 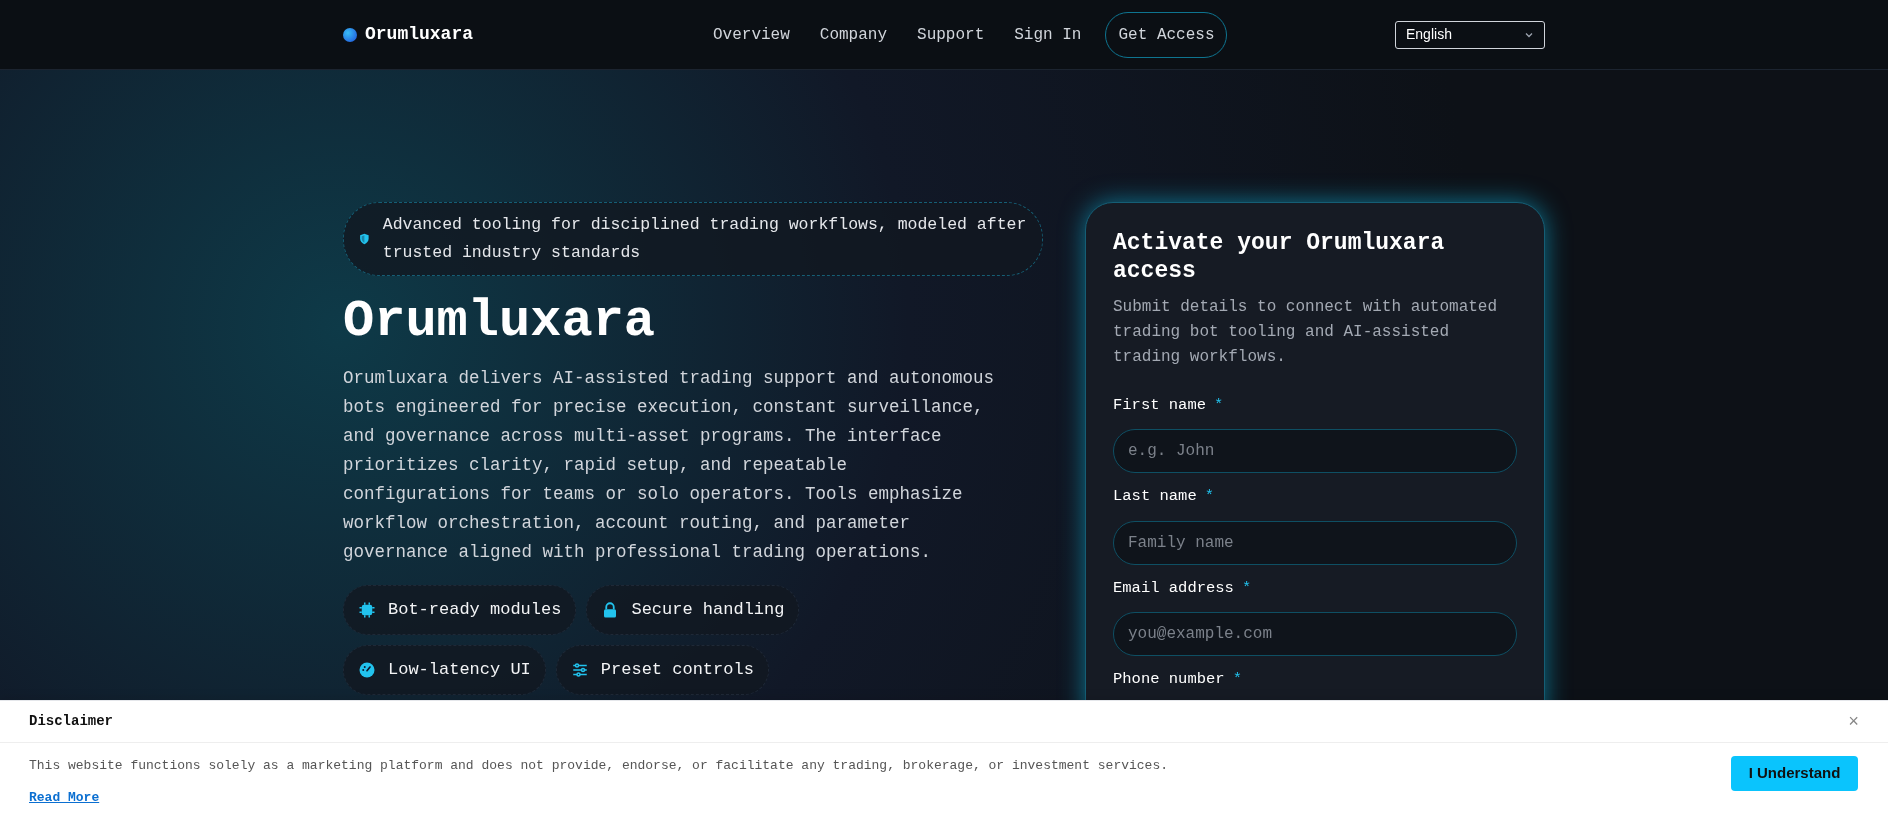 What do you see at coordinates (1048, 34) in the screenshot?
I see `nav-link: Sign In` at bounding box center [1048, 34].